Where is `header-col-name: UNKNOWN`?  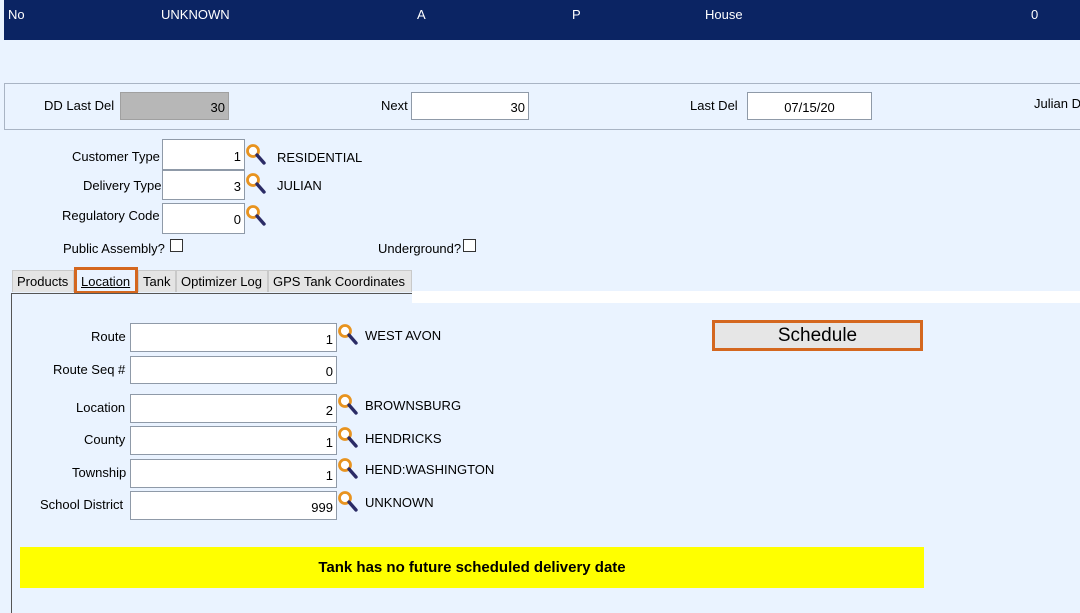
header-col-name: UNKNOWN is located at coordinates (195, 14).